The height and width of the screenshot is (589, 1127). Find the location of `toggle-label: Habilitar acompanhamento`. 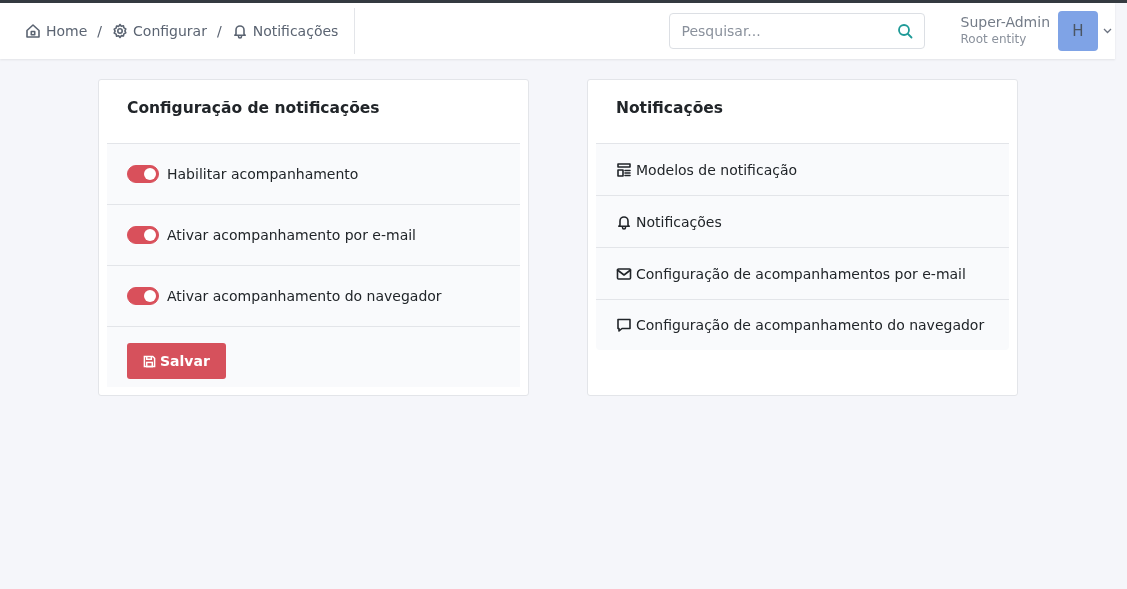

toggle-label: Habilitar acompanhamento is located at coordinates (263, 174).